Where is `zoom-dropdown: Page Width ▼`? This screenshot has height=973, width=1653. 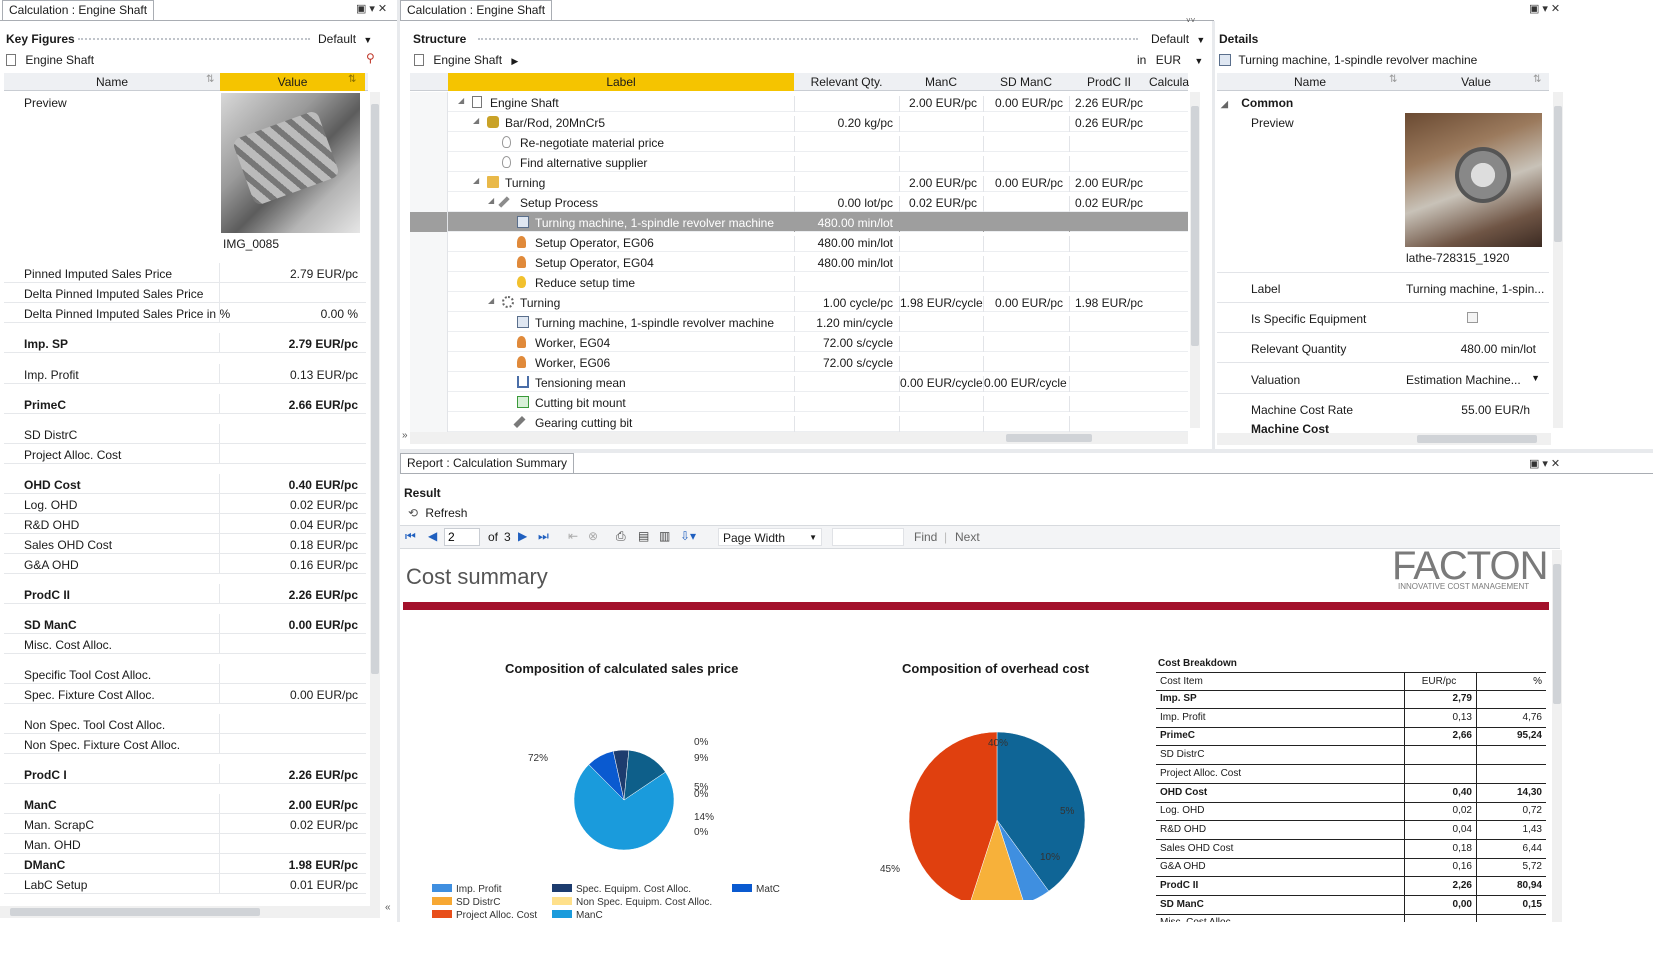
zoom-dropdown: Page Width ▼ is located at coordinates (770, 537).